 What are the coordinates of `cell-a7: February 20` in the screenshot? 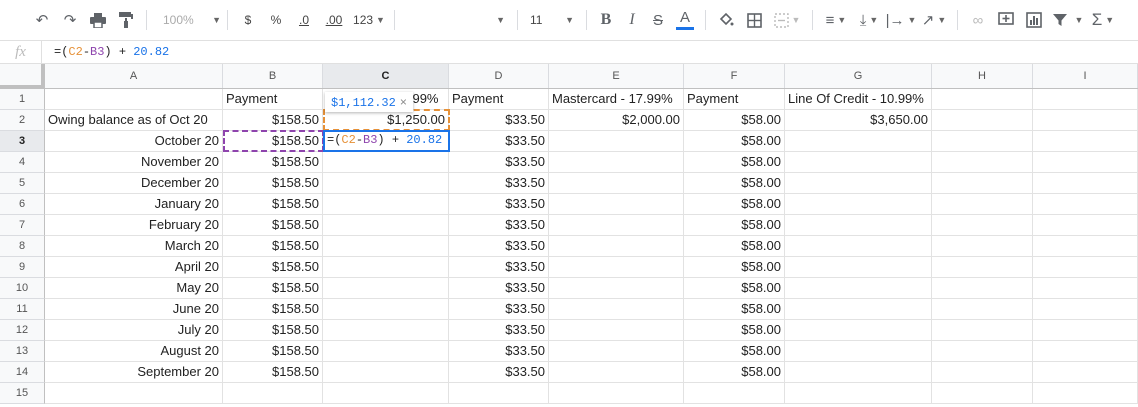 It's located at (134, 225).